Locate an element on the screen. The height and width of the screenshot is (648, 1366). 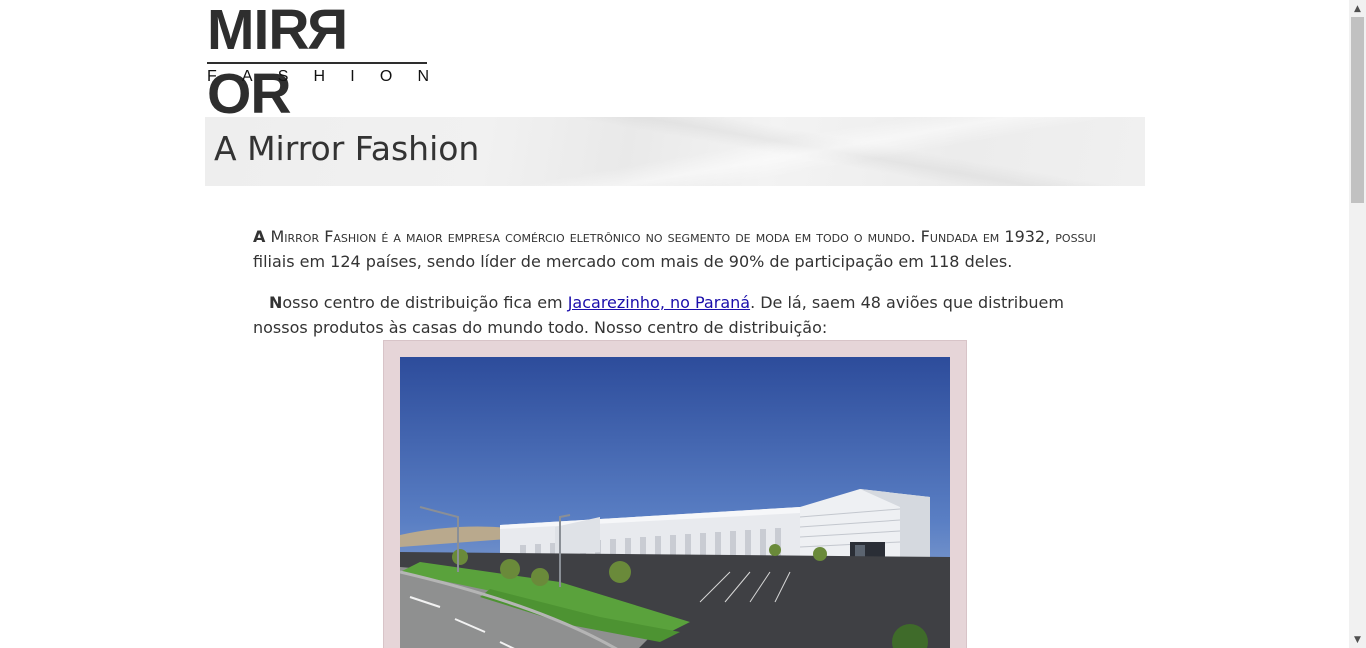
scrollbar-thumb is located at coordinates (1357, 110).